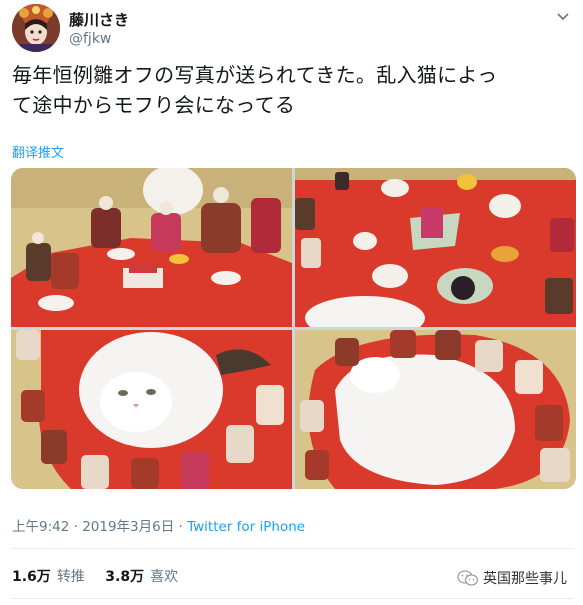  Describe the element at coordinates (99, 19) in the screenshot. I see `author-display-name: 藤川さき` at that location.